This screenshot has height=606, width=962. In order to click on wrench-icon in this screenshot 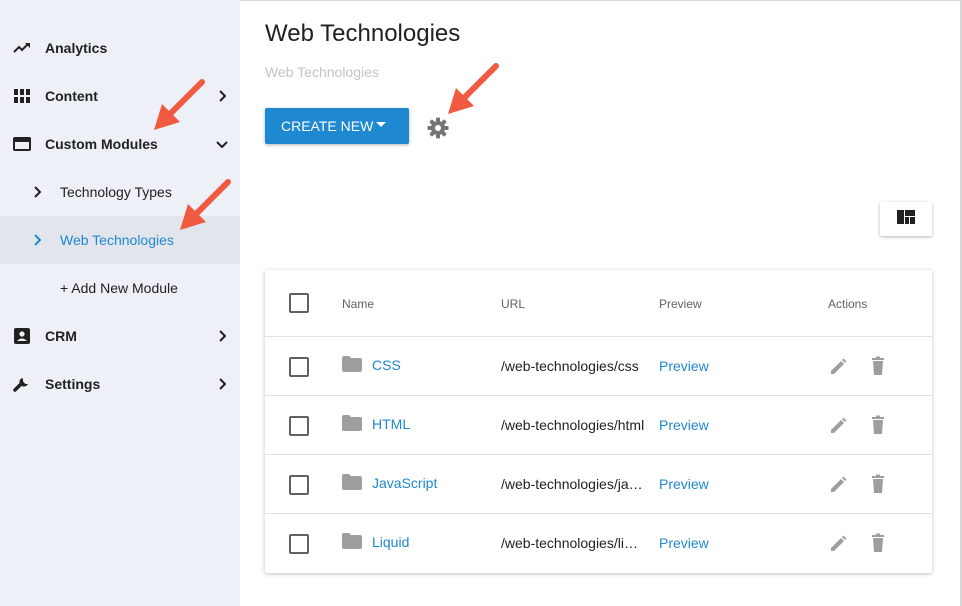, I will do `click(22, 384)`.